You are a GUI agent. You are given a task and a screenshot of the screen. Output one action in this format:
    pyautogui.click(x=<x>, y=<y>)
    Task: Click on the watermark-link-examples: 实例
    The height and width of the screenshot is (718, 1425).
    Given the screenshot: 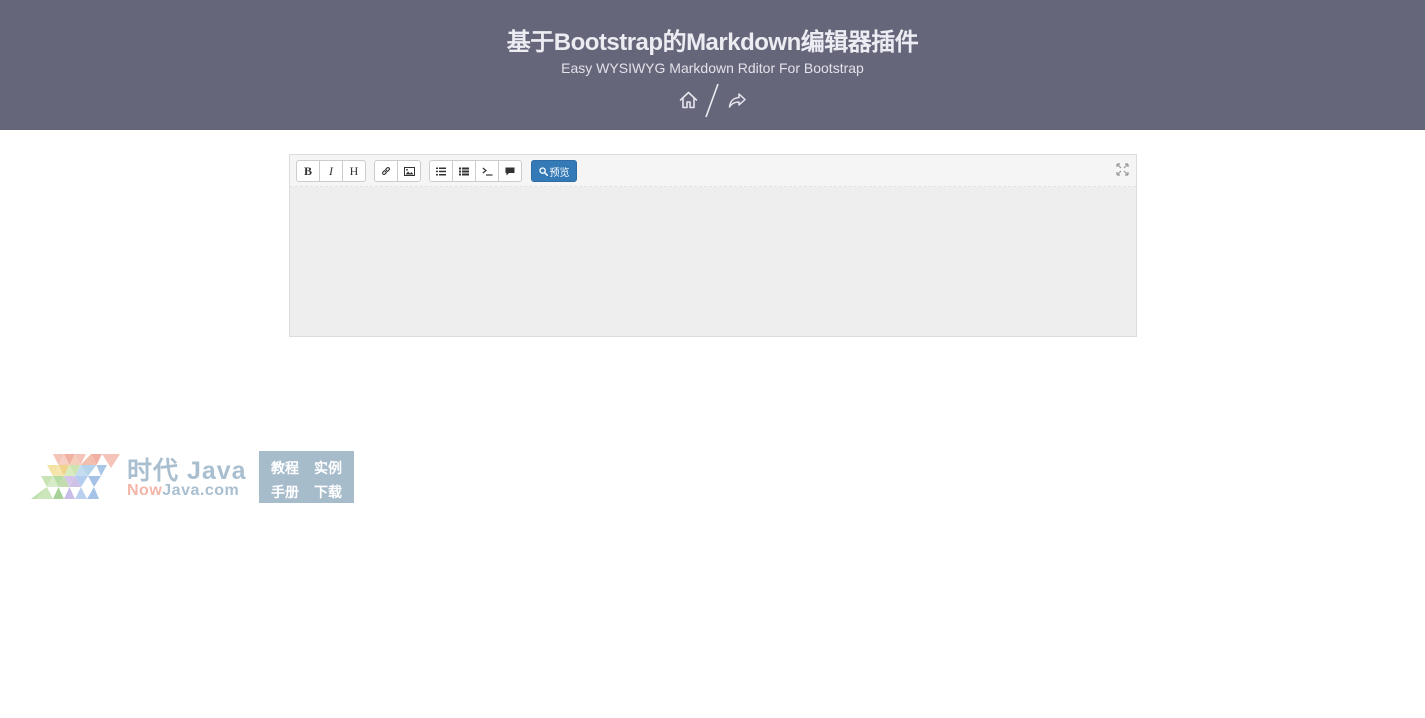 What is the action you would take?
    pyautogui.click(x=328, y=468)
    